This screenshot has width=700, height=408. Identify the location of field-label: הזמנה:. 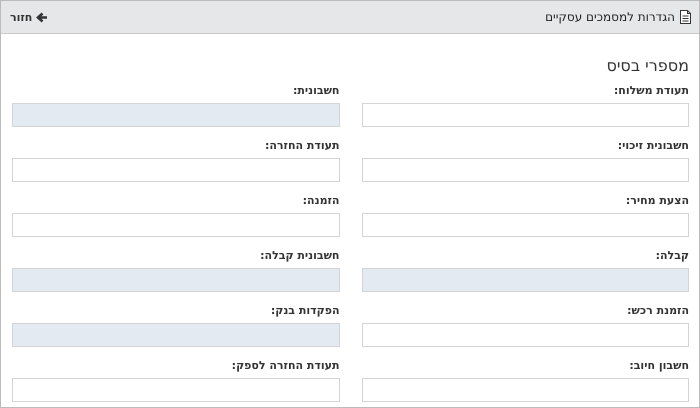
(321, 200).